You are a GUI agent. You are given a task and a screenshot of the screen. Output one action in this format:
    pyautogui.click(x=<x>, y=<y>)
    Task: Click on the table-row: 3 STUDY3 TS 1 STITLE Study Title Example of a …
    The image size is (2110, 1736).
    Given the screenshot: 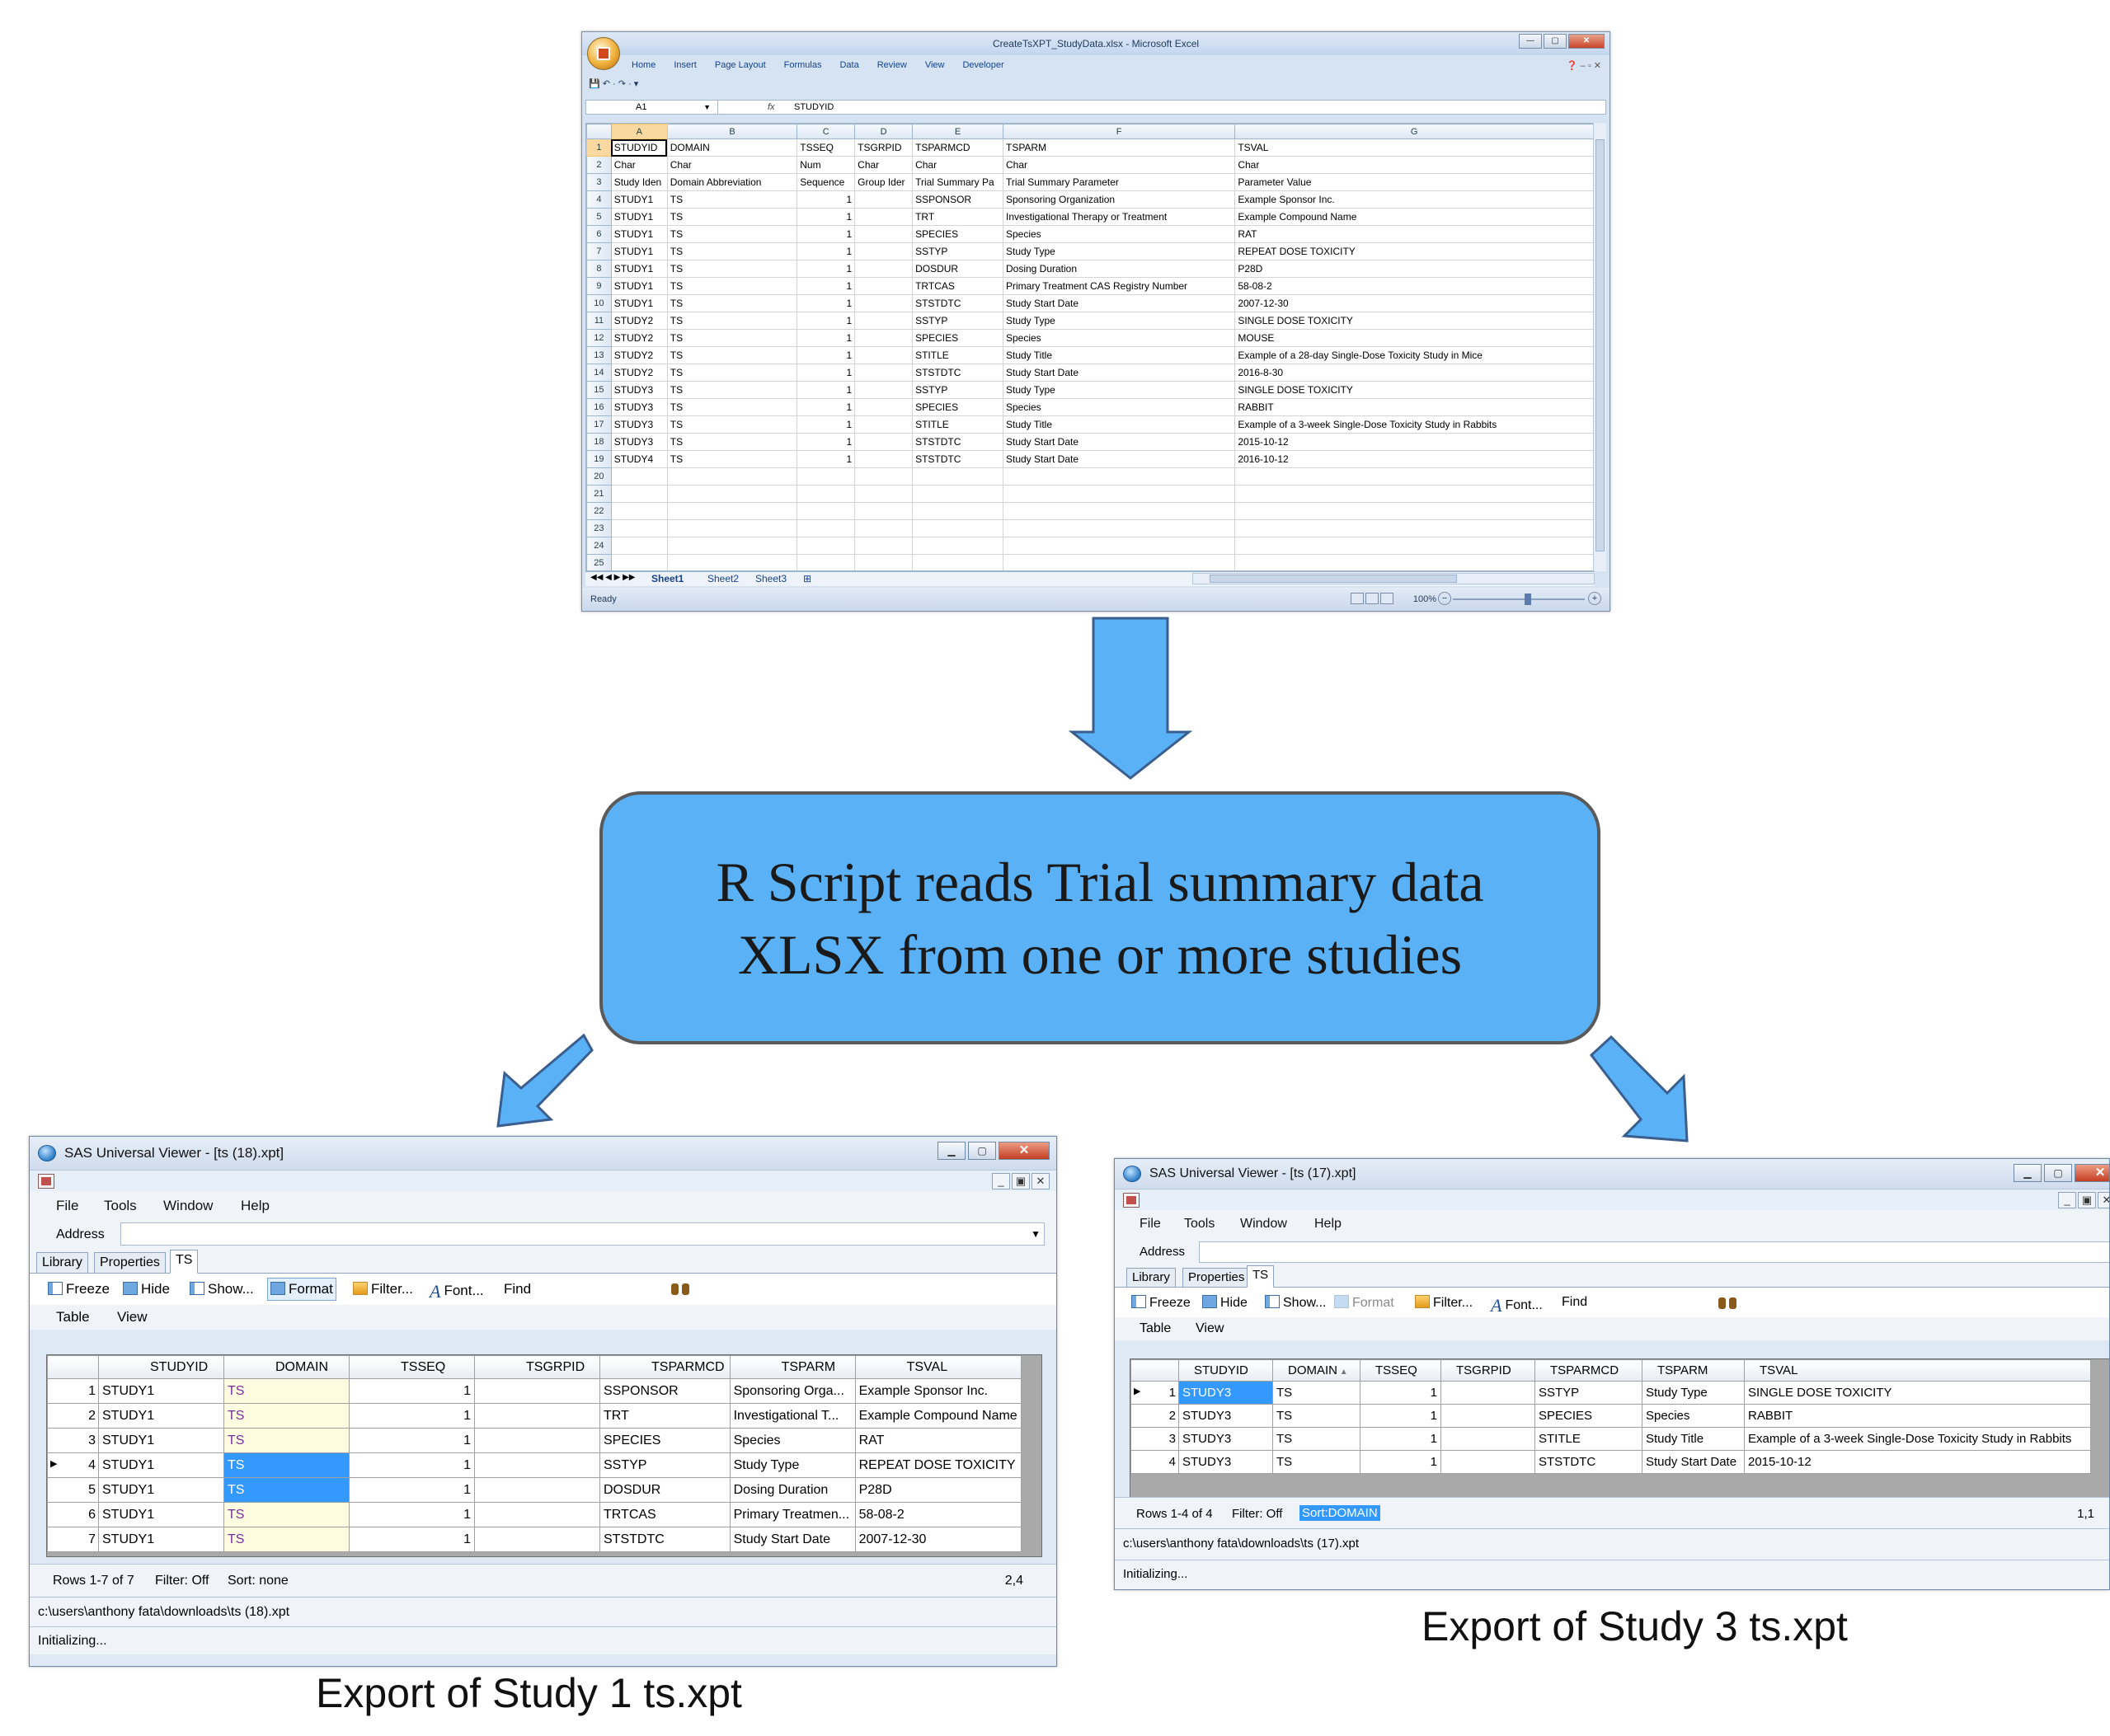 What is the action you would take?
    pyautogui.click(x=1611, y=1439)
    